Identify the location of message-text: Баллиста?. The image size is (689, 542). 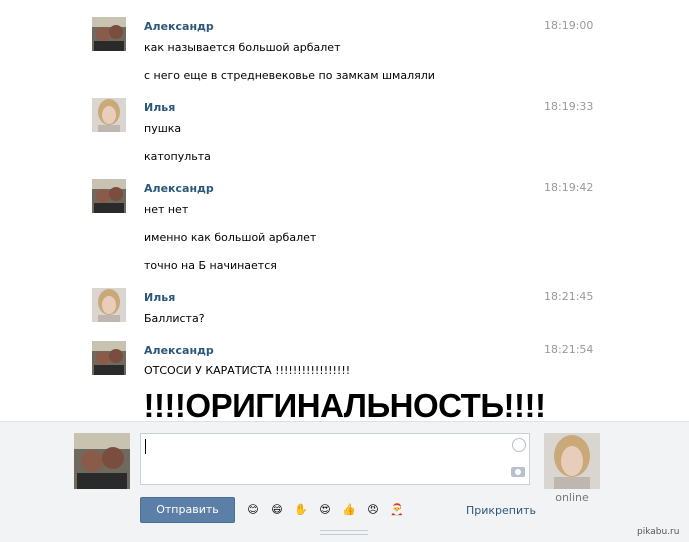
(174, 318).